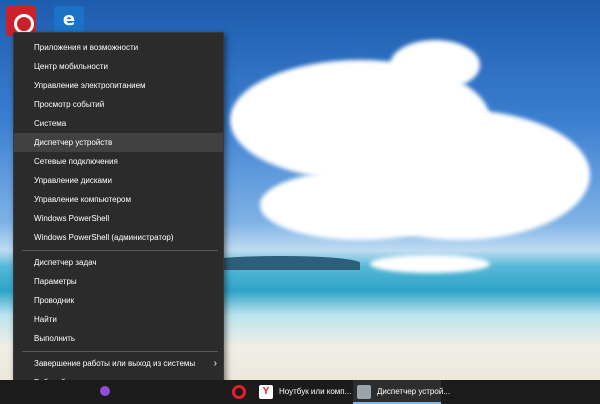  I want to click on menu-item-disk-management: Управление дисками, so click(118, 180).